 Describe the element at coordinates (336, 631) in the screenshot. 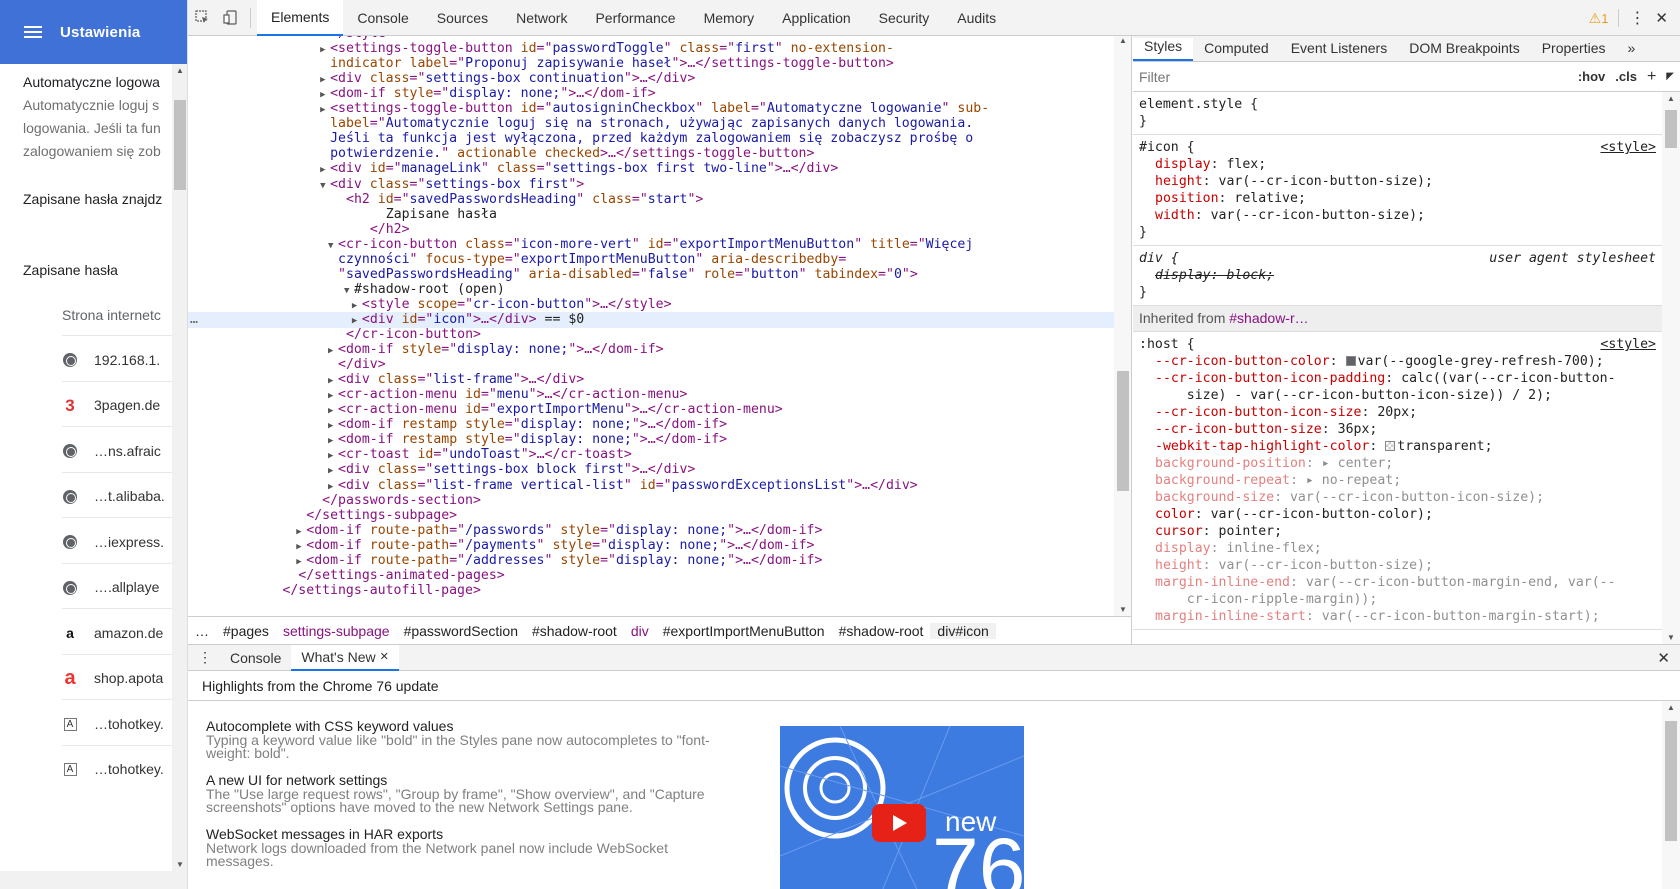

I see `breadcrumb-item: settings-subpage` at that location.